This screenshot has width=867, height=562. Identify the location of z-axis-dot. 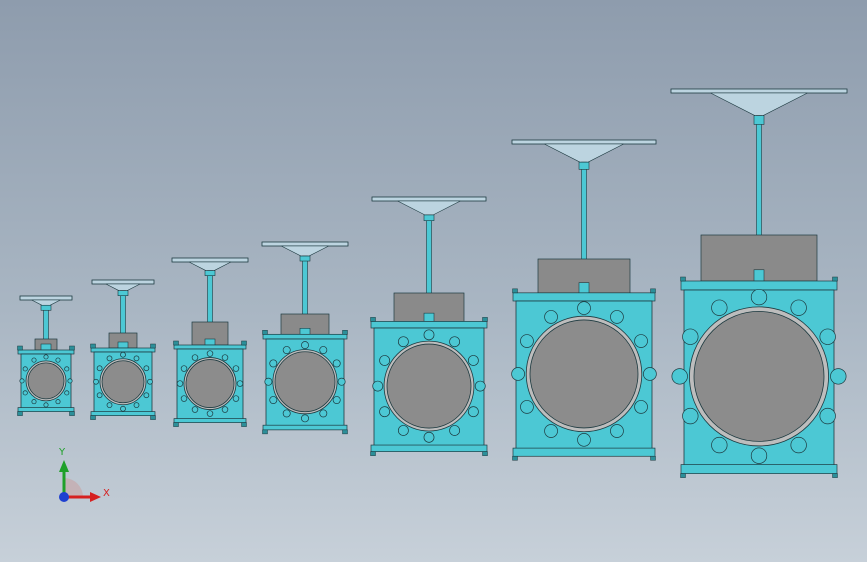
(64, 497).